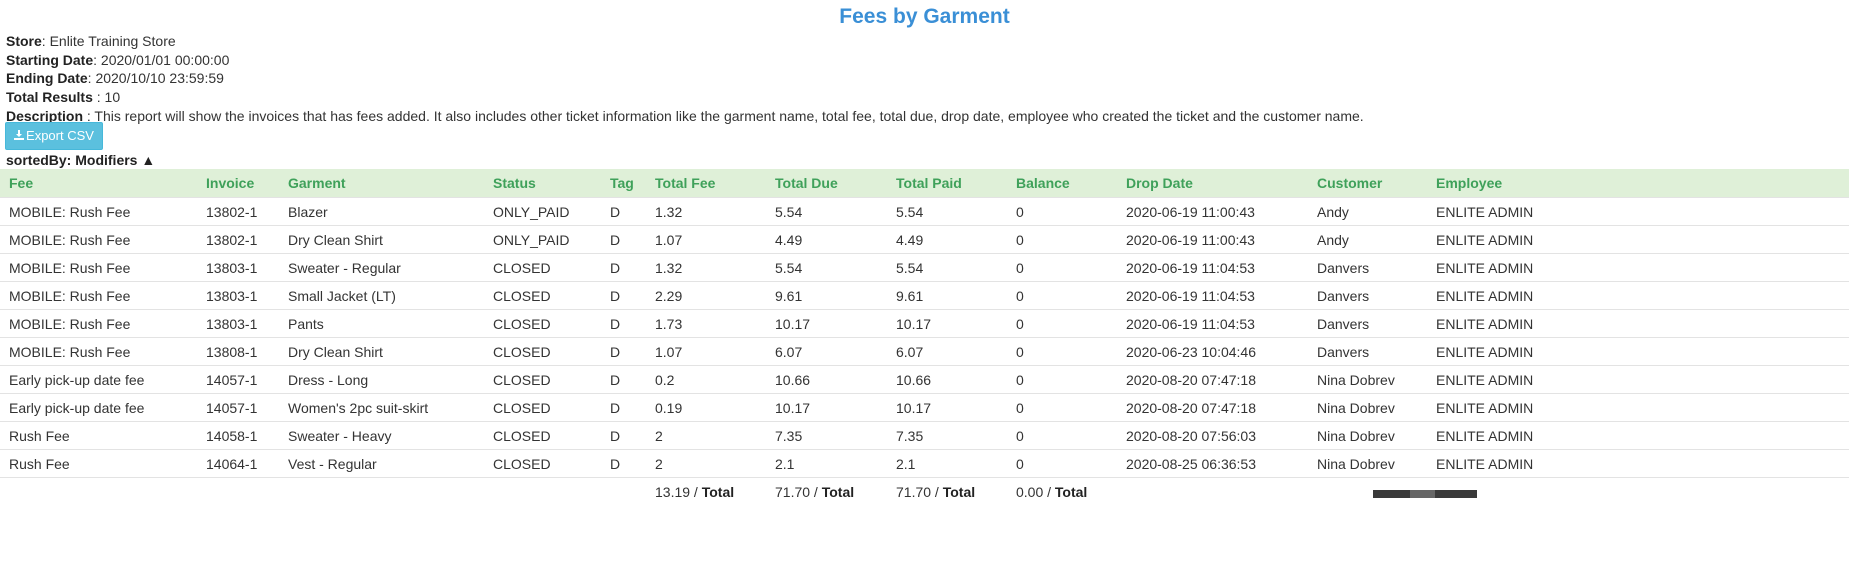  I want to click on total-due-cell: 71.70 / Total, so click(826, 491).